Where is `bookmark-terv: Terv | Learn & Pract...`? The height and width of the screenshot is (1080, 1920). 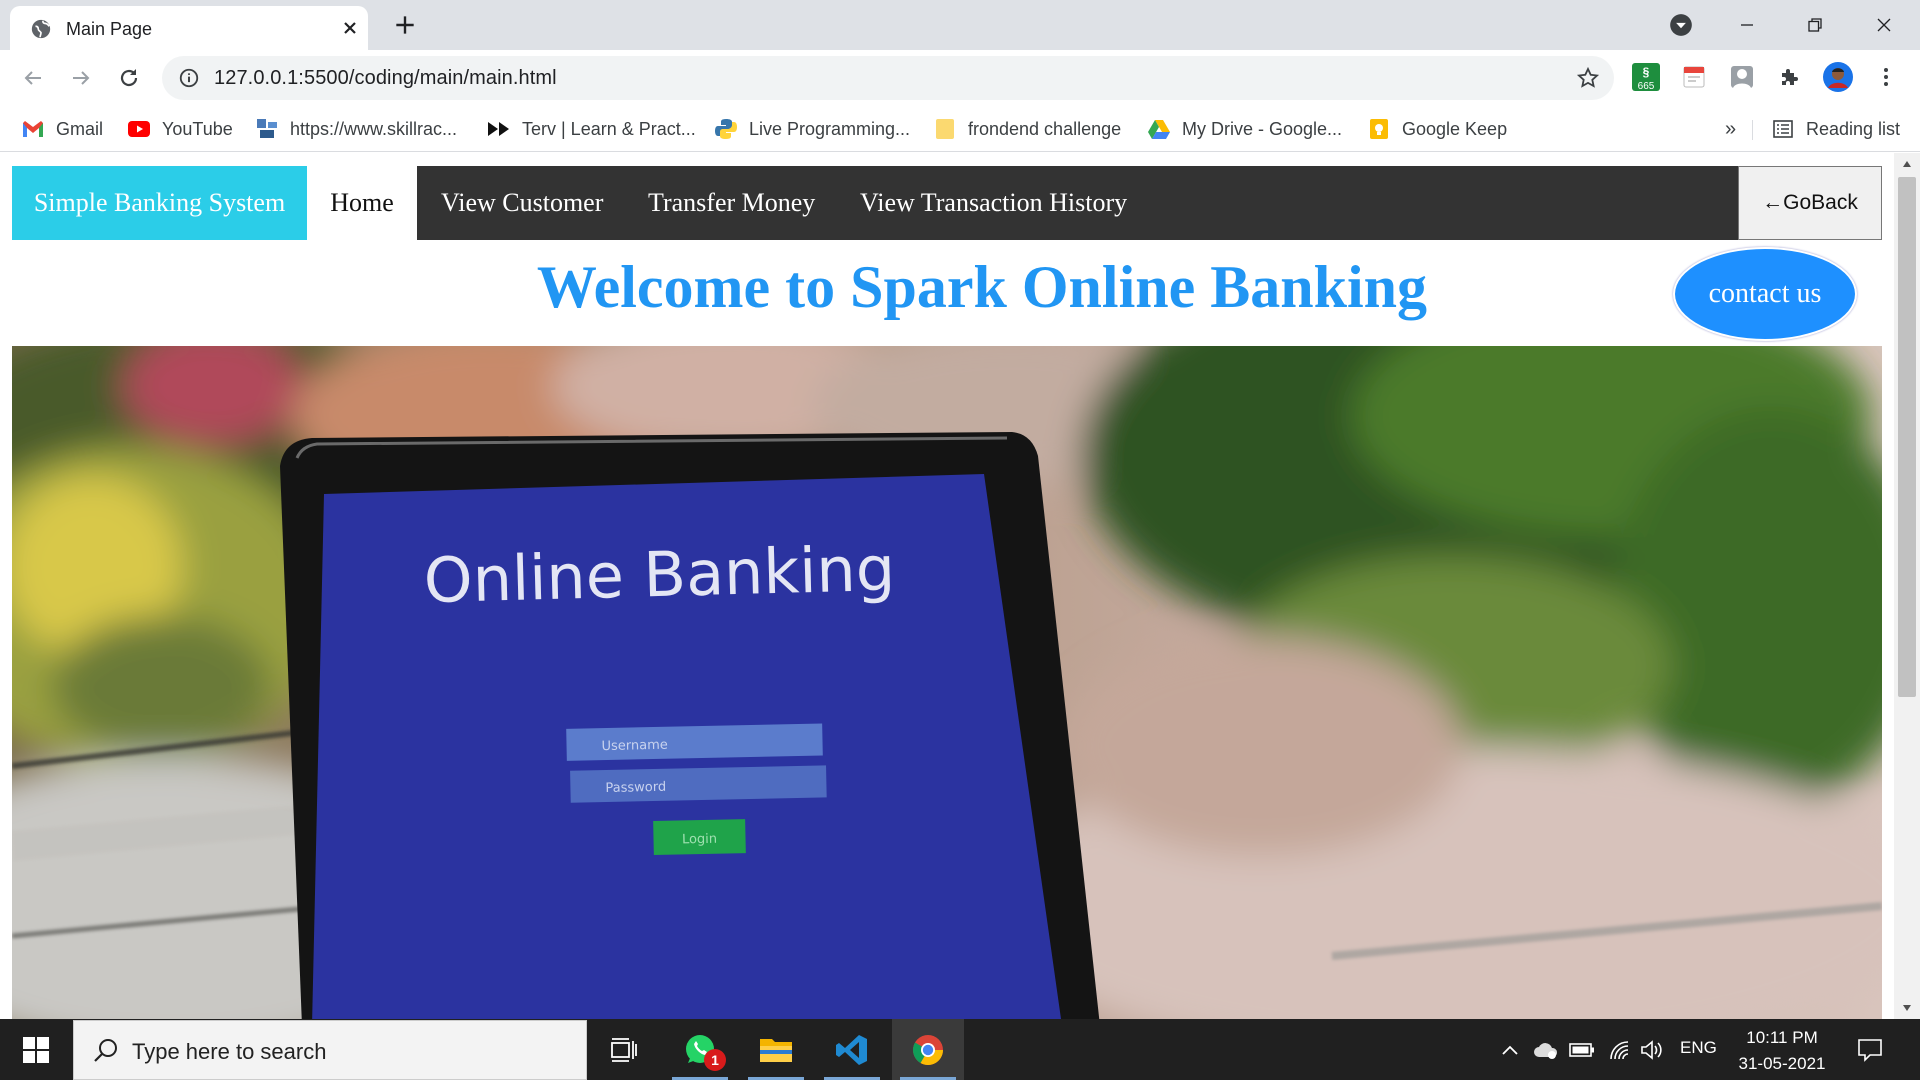 bookmark-terv: Terv | Learn & Pract... is located at coordinates (592, 129).